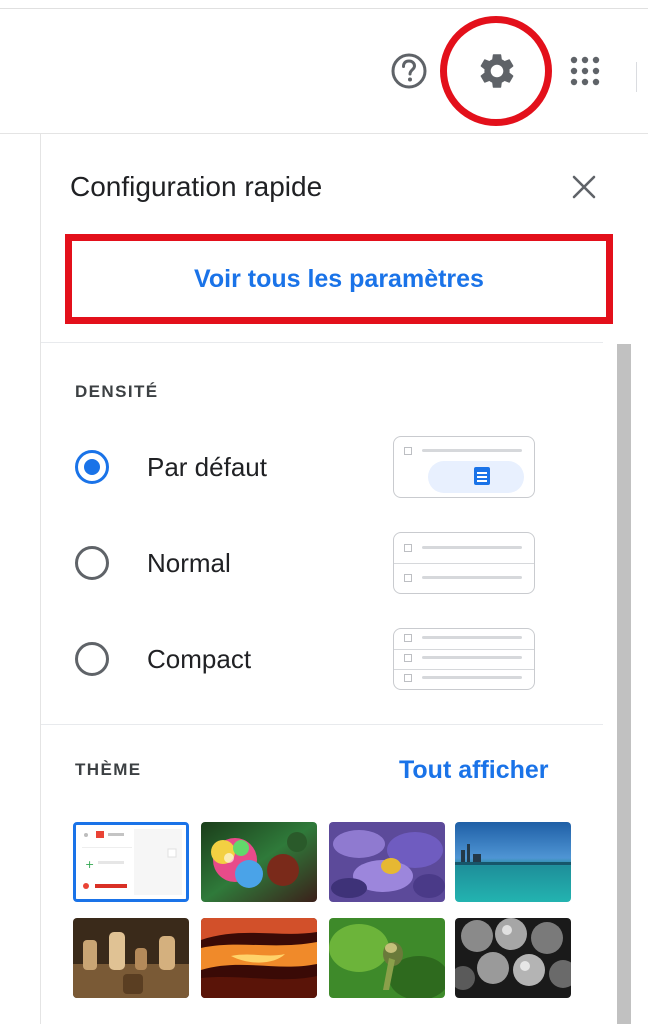 The image size is (648, 1024). What do you see at coordinates (117, 391) in the screenshot?
I see `density-heading: DENSITÉ` at bounding box center [117, 391].